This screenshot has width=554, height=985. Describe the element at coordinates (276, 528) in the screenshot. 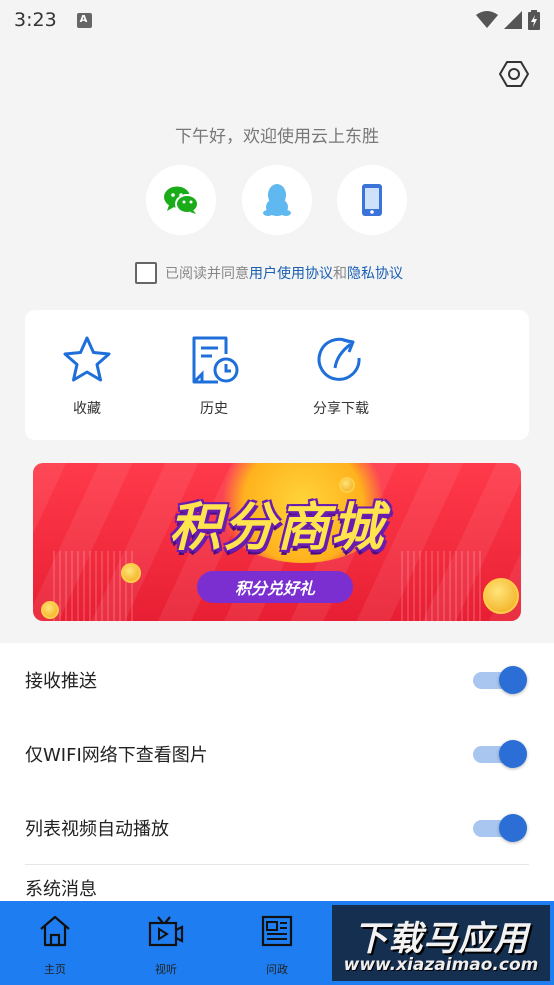

I see `banner-title: 积分商城` at that location.